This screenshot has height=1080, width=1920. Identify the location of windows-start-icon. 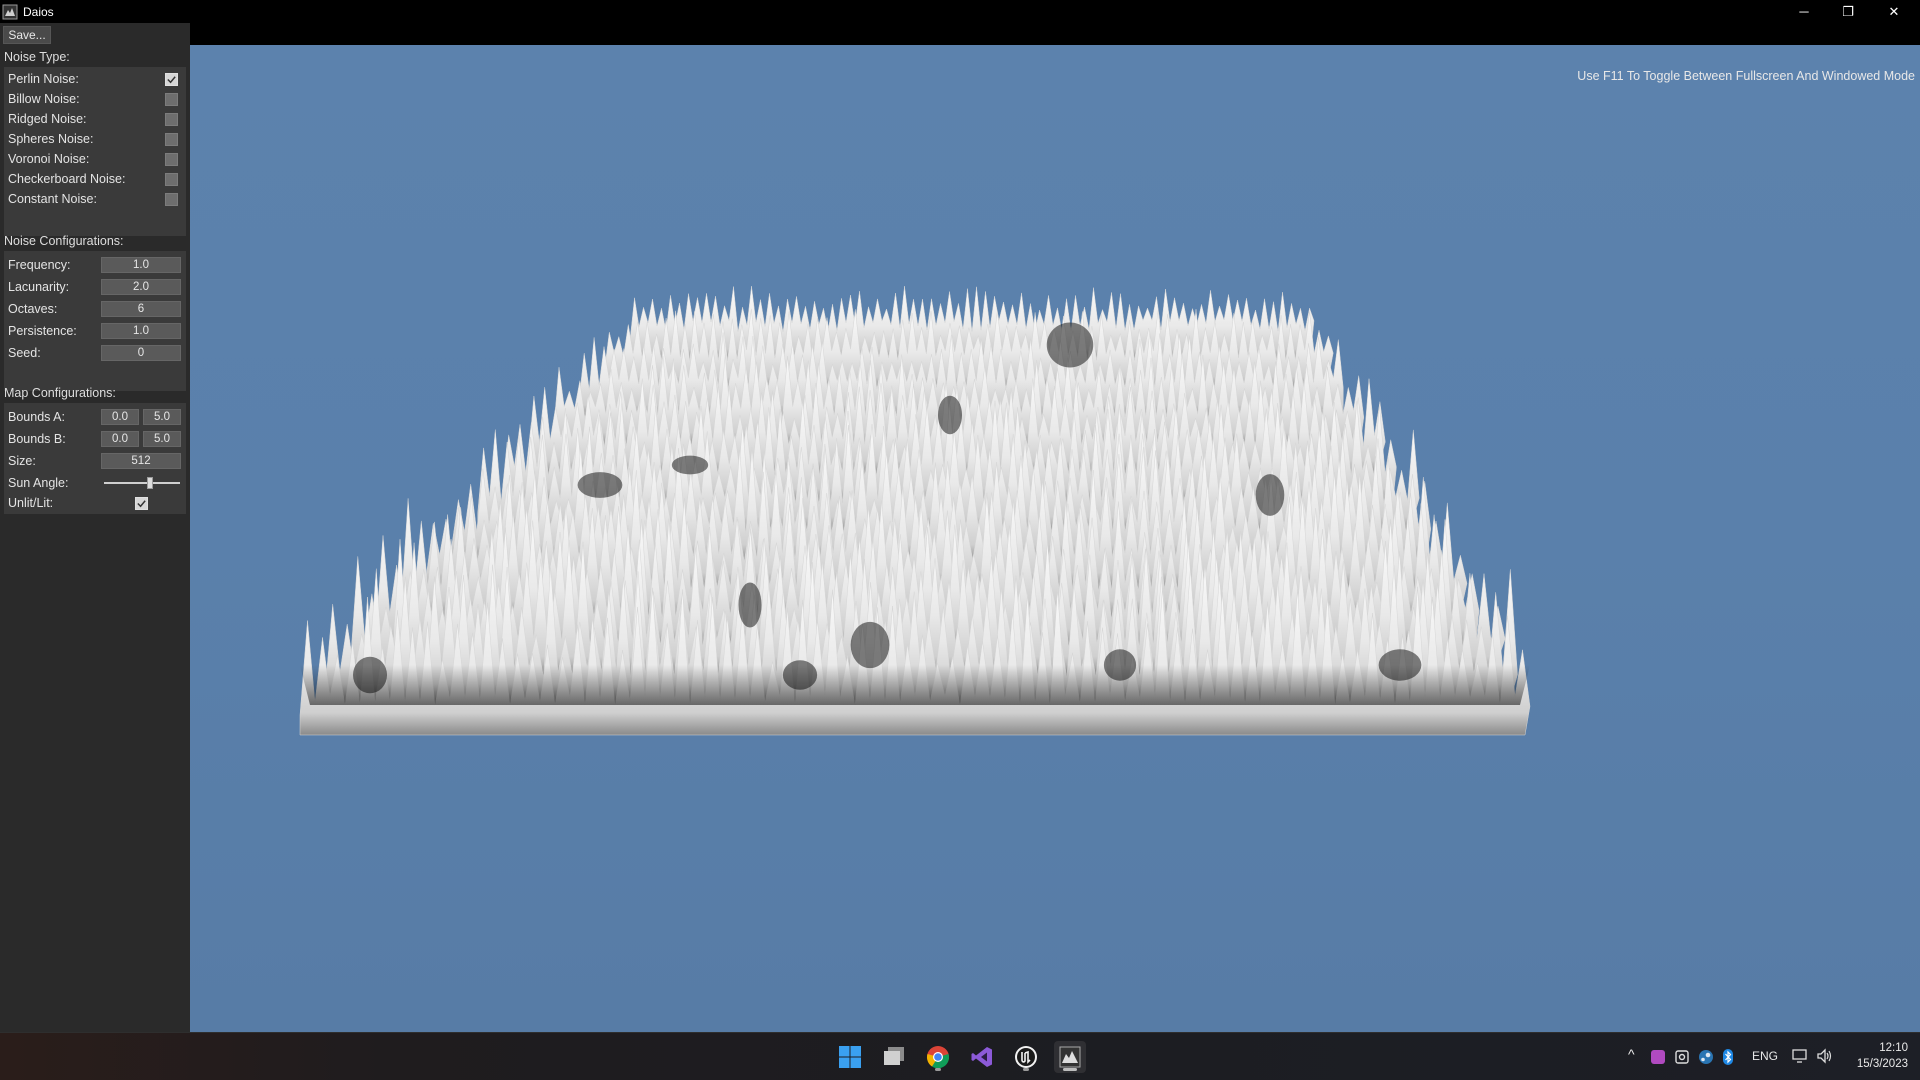
(850, 1057).